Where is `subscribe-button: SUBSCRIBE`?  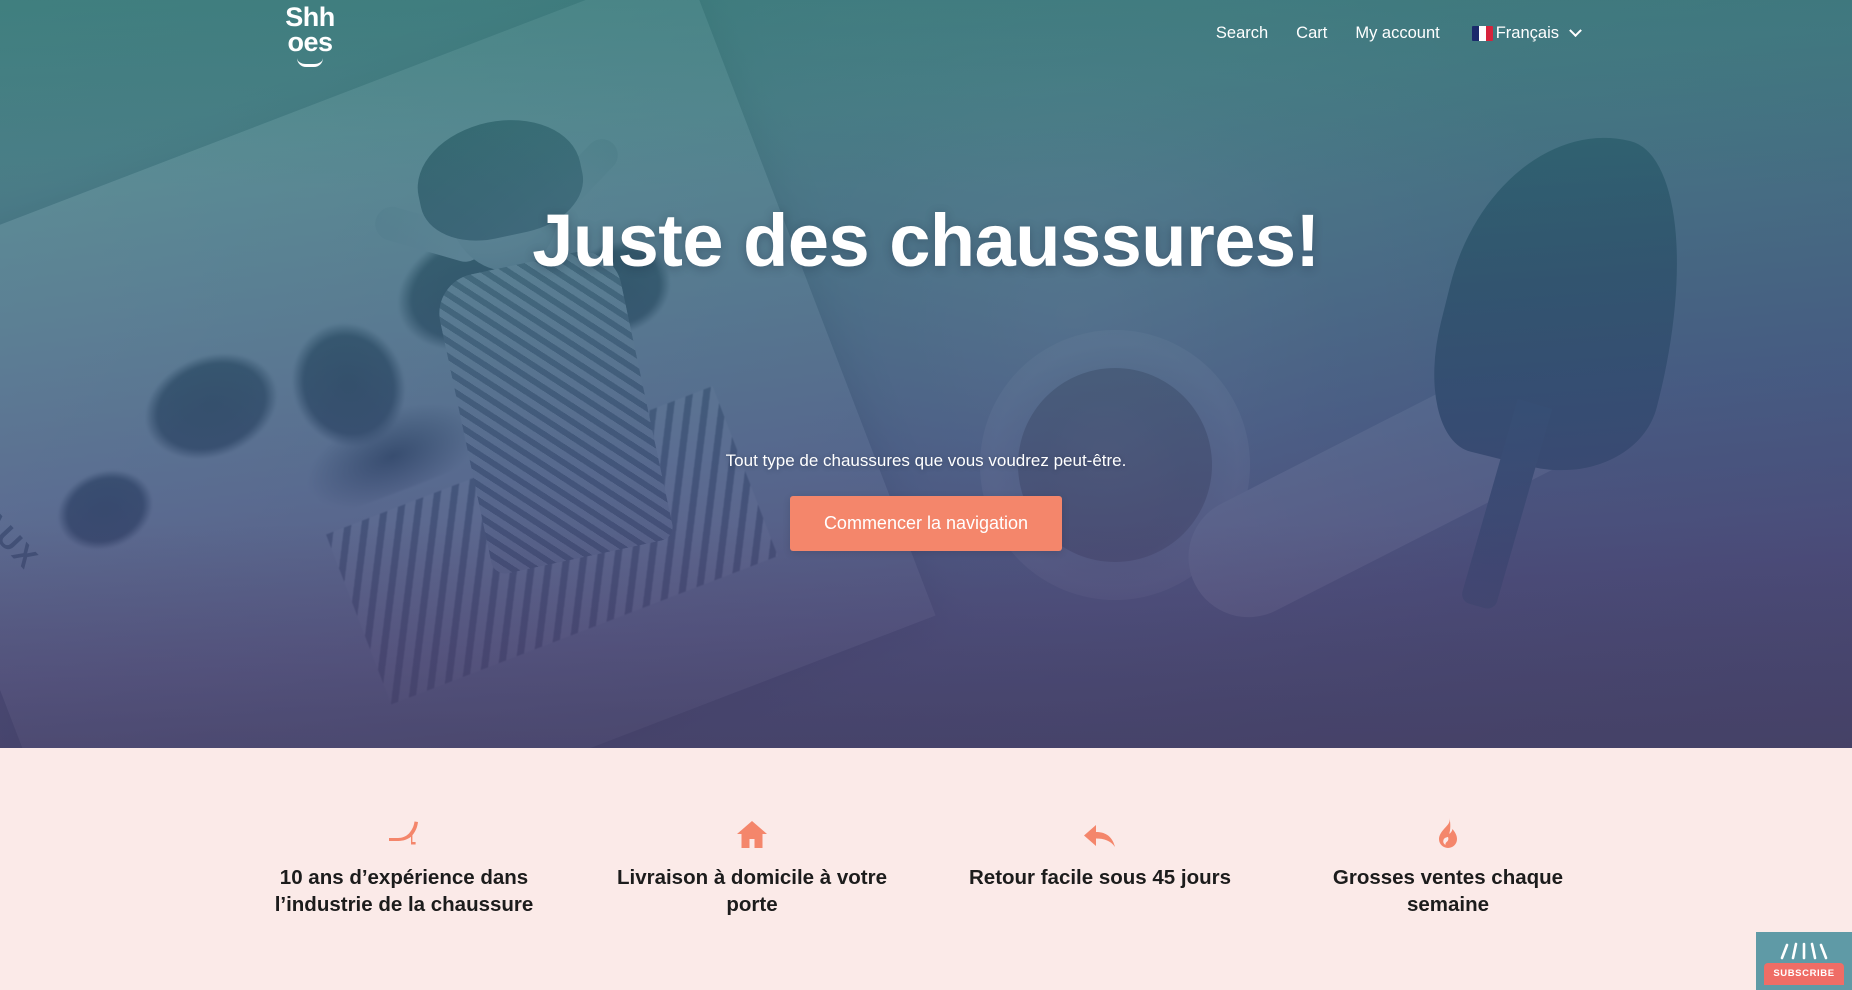 subscribe-button: SUBSCRIBE is located at coordinates (1804, 974).